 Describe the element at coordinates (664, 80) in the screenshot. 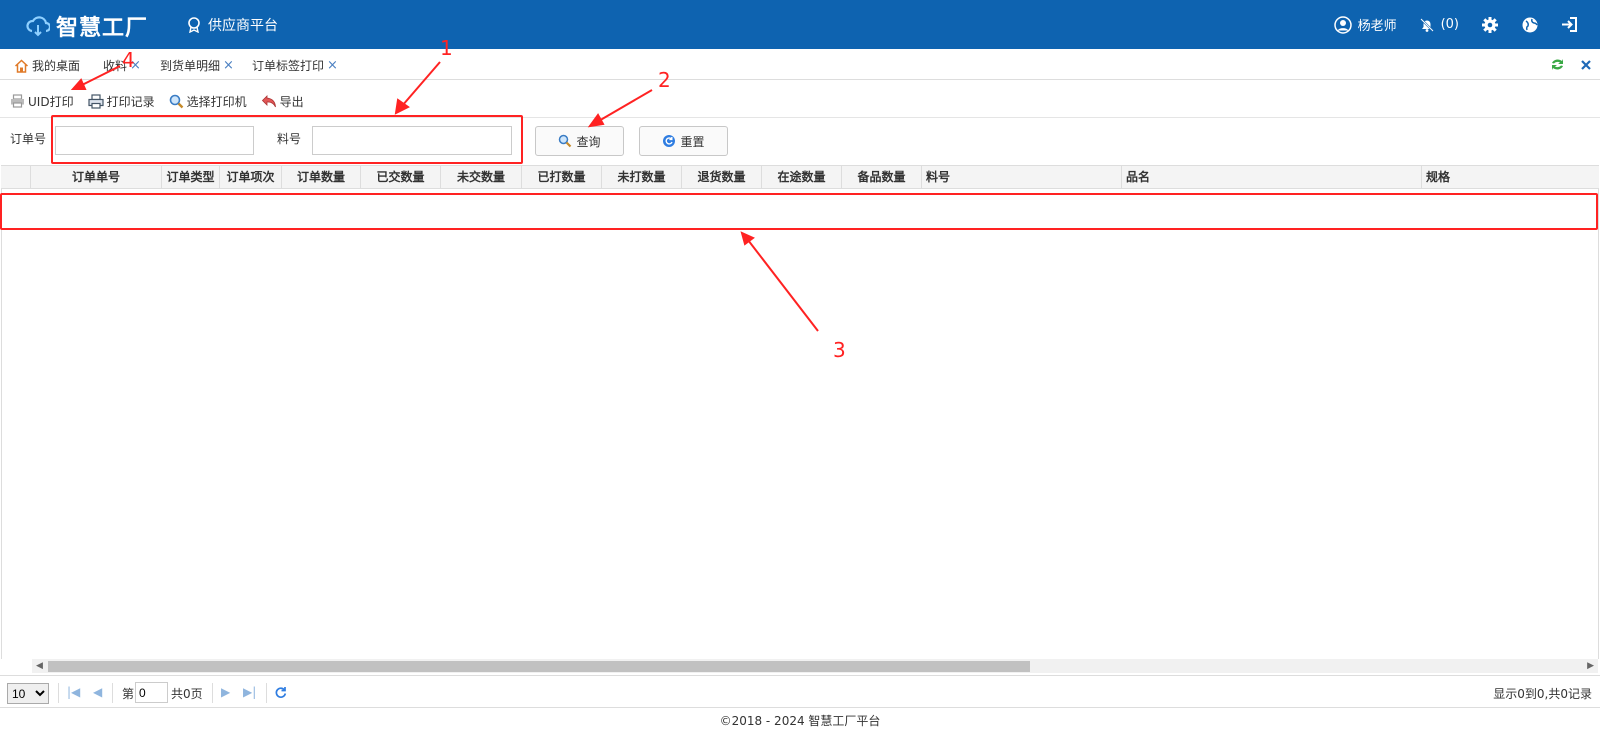

I see `annotation-label-2: 2` at that location.